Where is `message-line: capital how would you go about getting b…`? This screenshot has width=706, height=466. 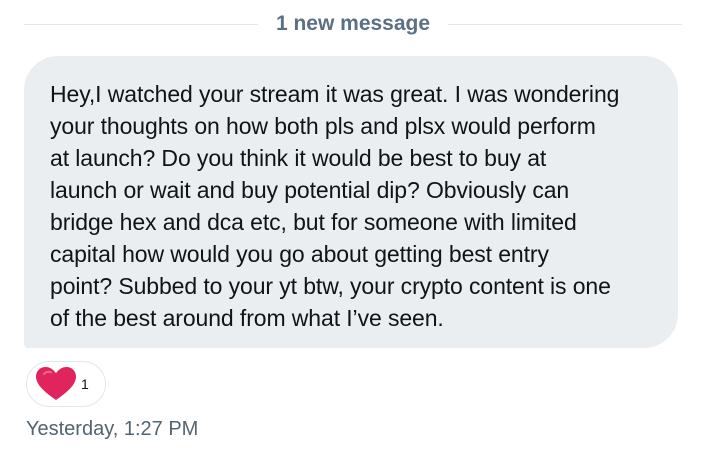
message-line: capital how would you go about getting b… is located at coordinates (299, 254).